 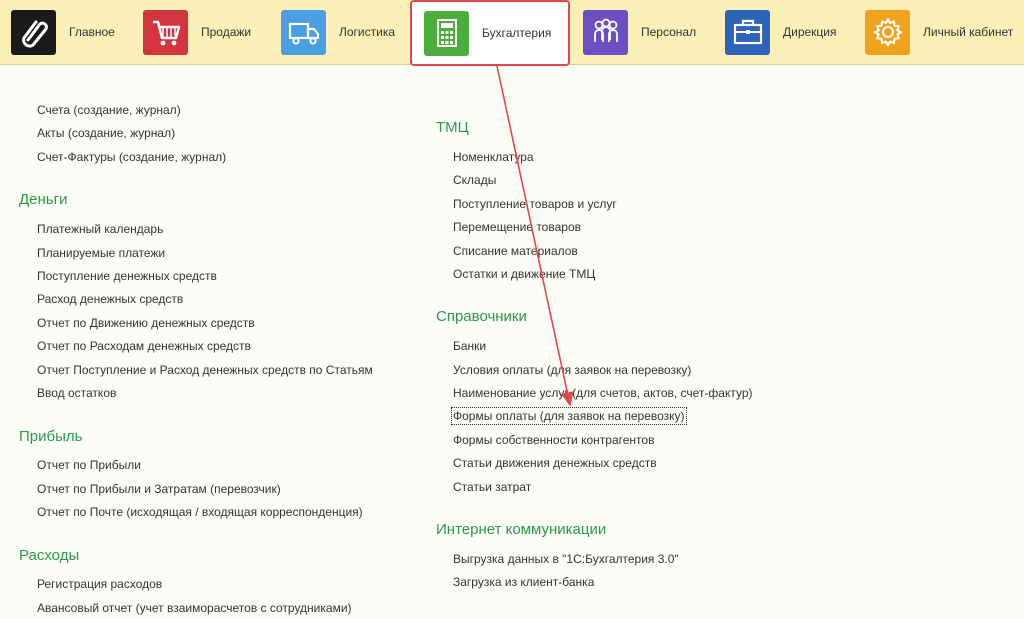 I want to click on menu-link: Отчет по Движению денежных средств, so click(x=146, y=323).